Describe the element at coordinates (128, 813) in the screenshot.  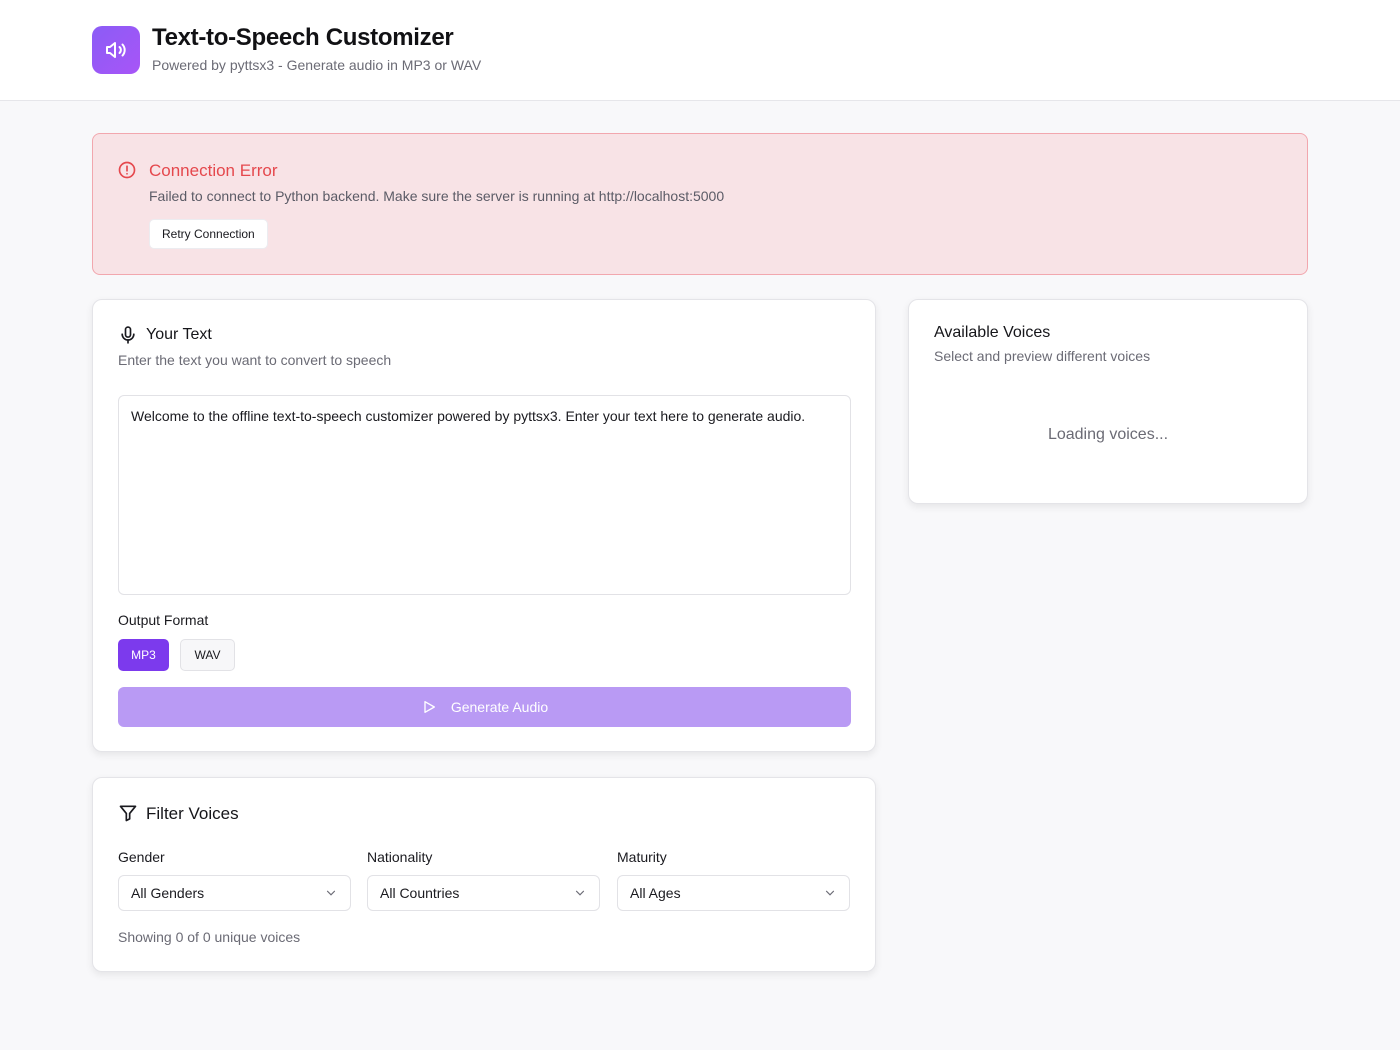
I see `filter-icon` at that location.